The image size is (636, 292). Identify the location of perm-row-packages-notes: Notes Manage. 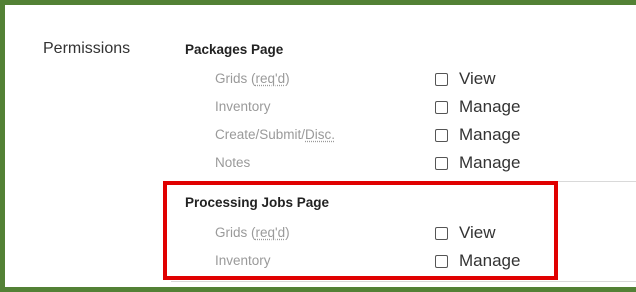
(320, 163).